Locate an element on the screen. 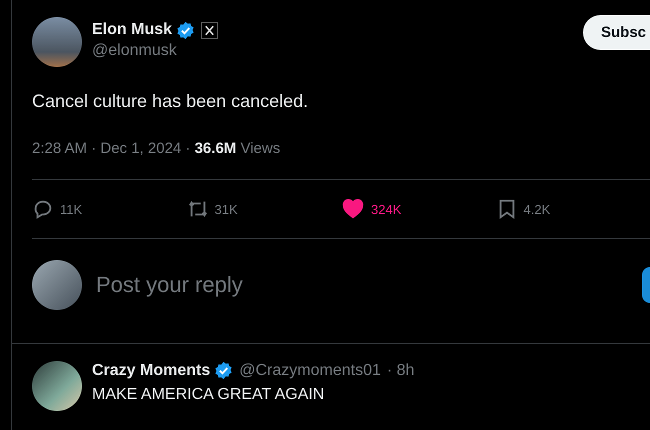 This screenshot has width=650, height=430. subscribe-button: Subsc is located at coordinates (616, 32).